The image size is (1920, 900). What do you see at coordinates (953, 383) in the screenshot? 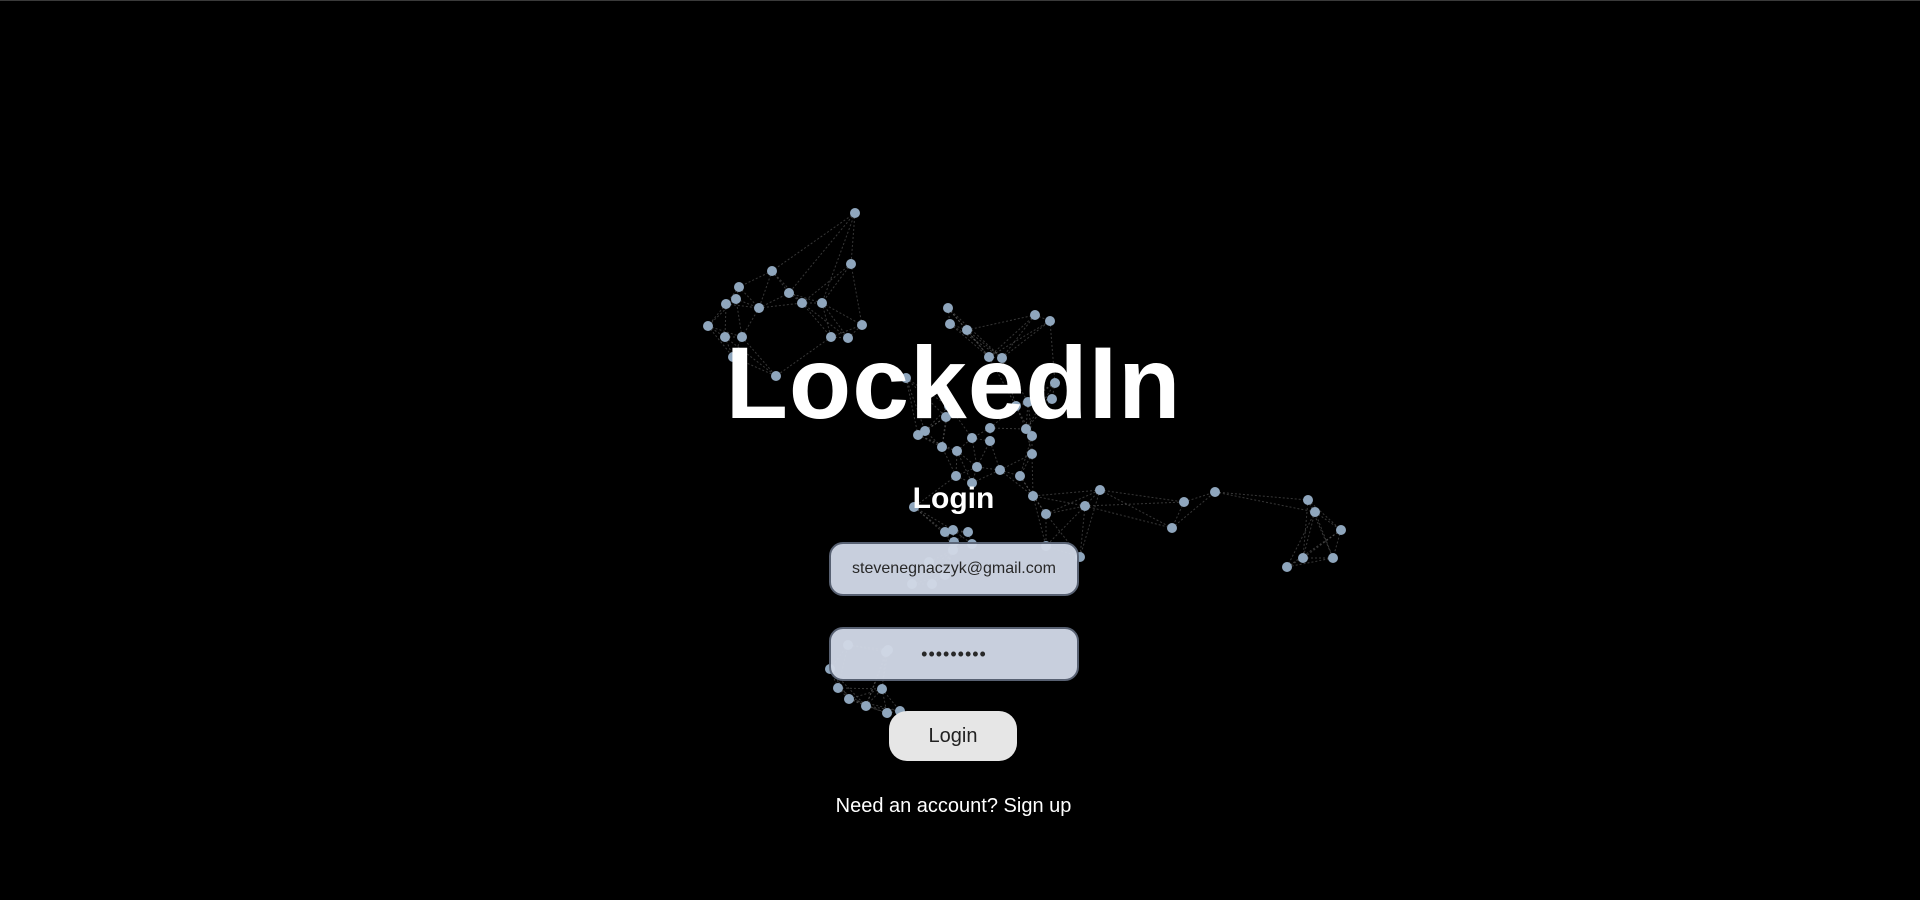
I see `app-title: LockedIn` at bounding box center [953, 383].